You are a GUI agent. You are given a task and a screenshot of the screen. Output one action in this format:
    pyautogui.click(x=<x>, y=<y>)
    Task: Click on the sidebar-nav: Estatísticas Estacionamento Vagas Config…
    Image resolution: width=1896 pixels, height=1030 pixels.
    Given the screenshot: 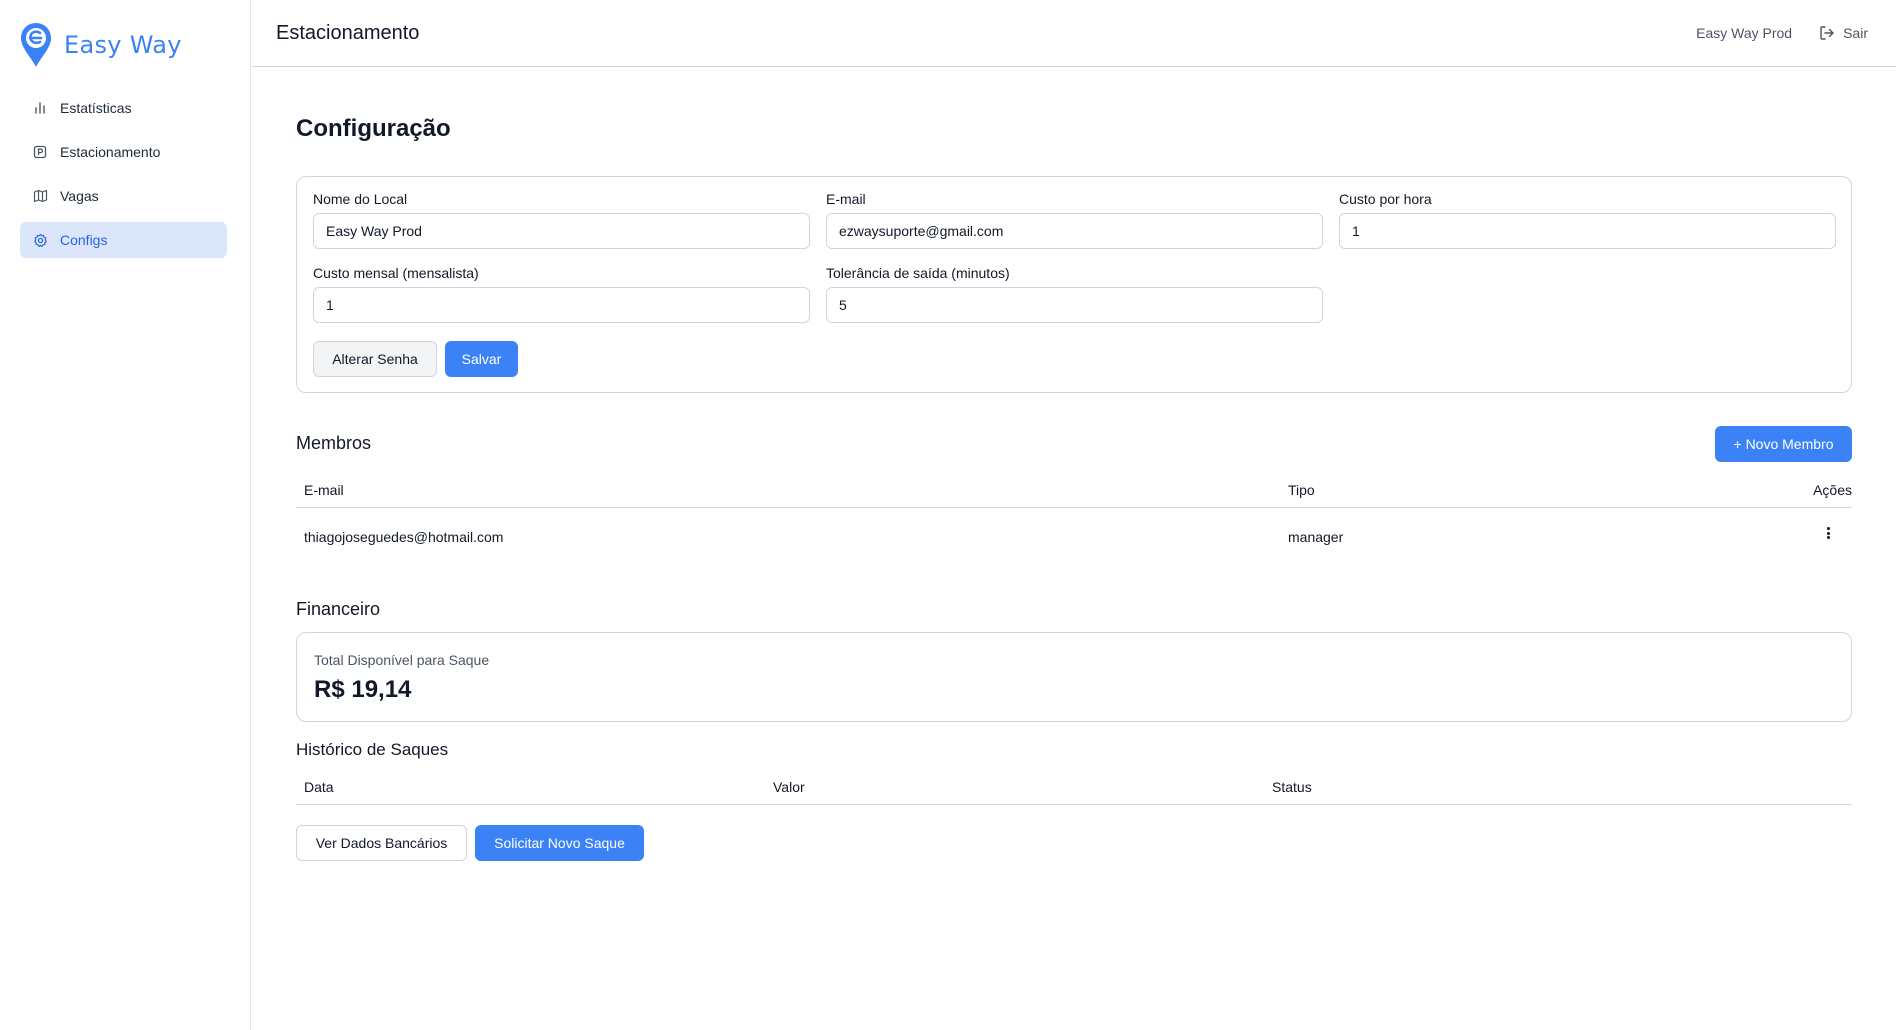 What is the action you would take?
    pyautogui.click(x=123, y=178)
    